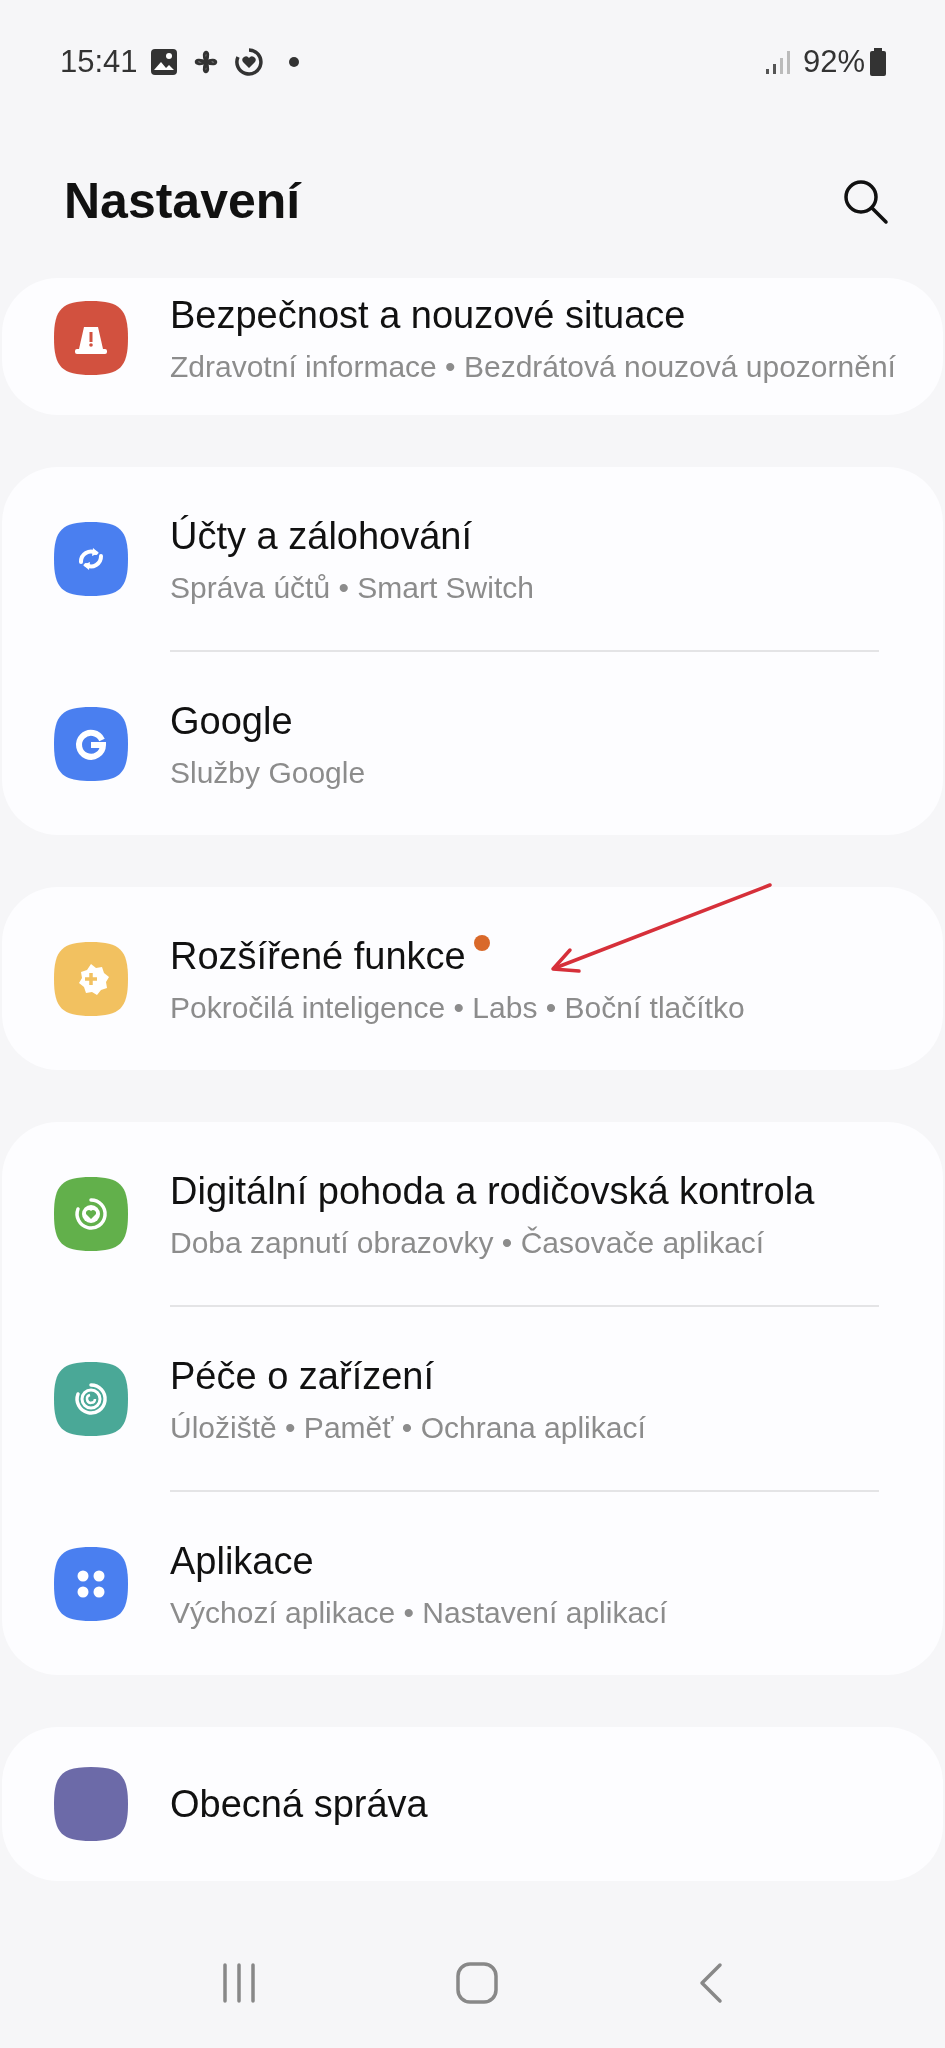 The height and width of the screenshot is (2048, 945). What do you see at coordinates (472, 978) in the screenshot?
I see `settings-item: Rozšířené funkce Pokročilá inteligence • Labs • Boční tlačítko` at bounding box center [472, 978].